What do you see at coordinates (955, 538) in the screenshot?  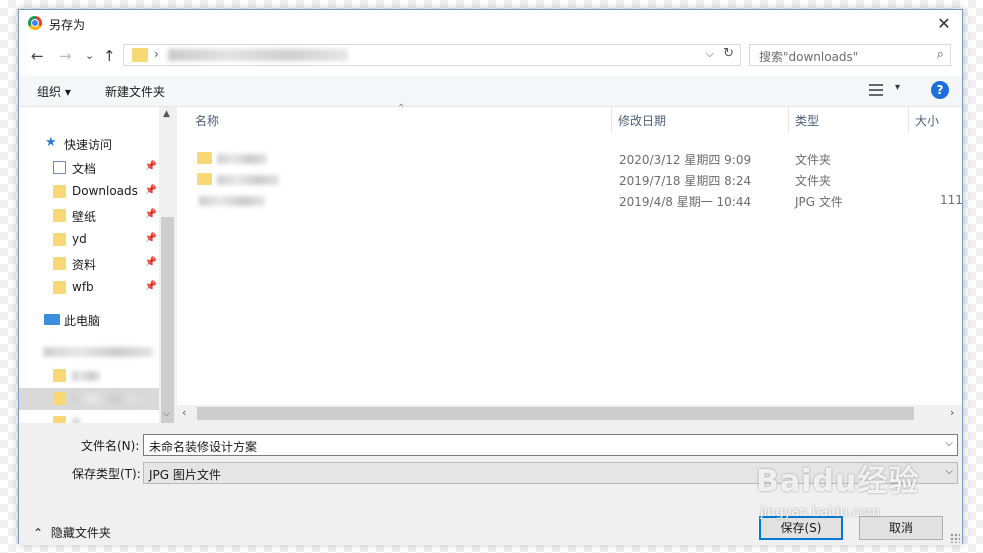 I see `resize-grip-icon` at bounding box center [955, 538].